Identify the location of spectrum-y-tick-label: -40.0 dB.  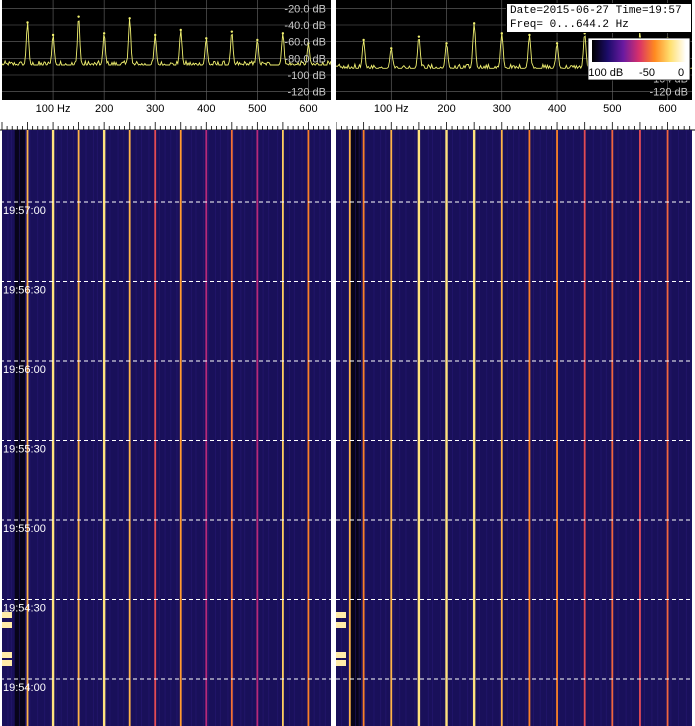
(305, 26).